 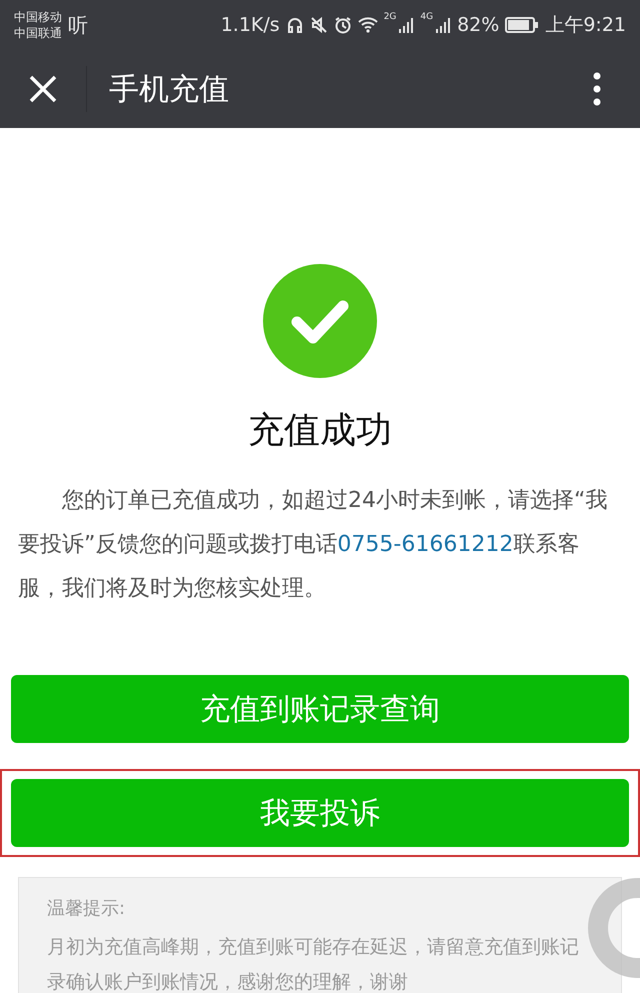 What do you see at coordinates (43, 89) in the screenshot?
I see `close-icon` at bounding box center [43, 89].